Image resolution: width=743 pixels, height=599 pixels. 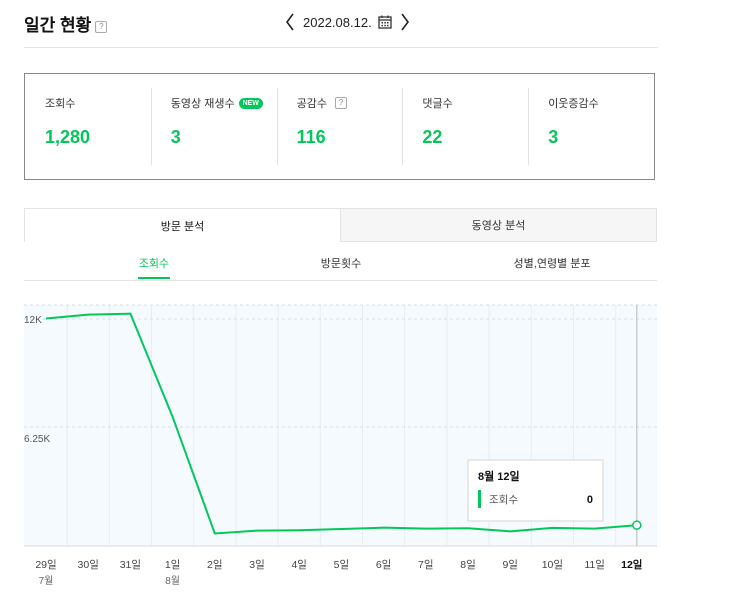 I want to click on tab-visit-analysis: 방문 분석, so click(x=182, y=225).